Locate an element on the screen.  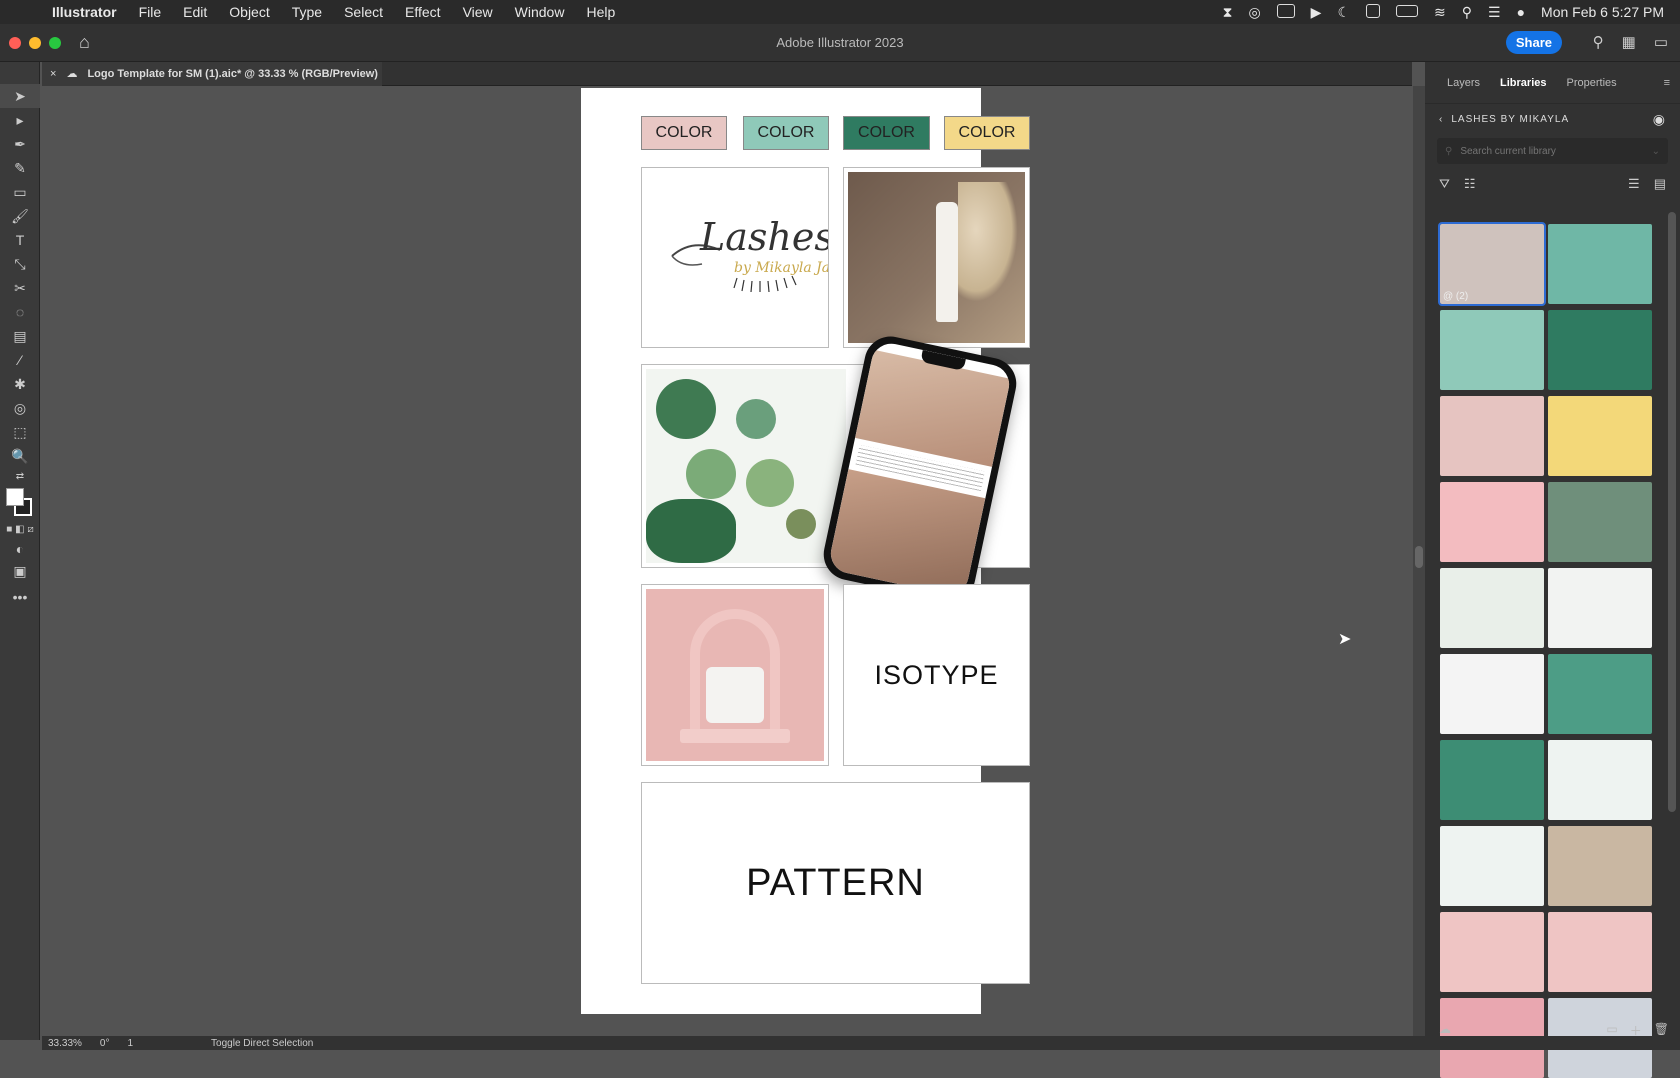
isotype-panel: ISOTYPE is located at coordinates (936, 675).